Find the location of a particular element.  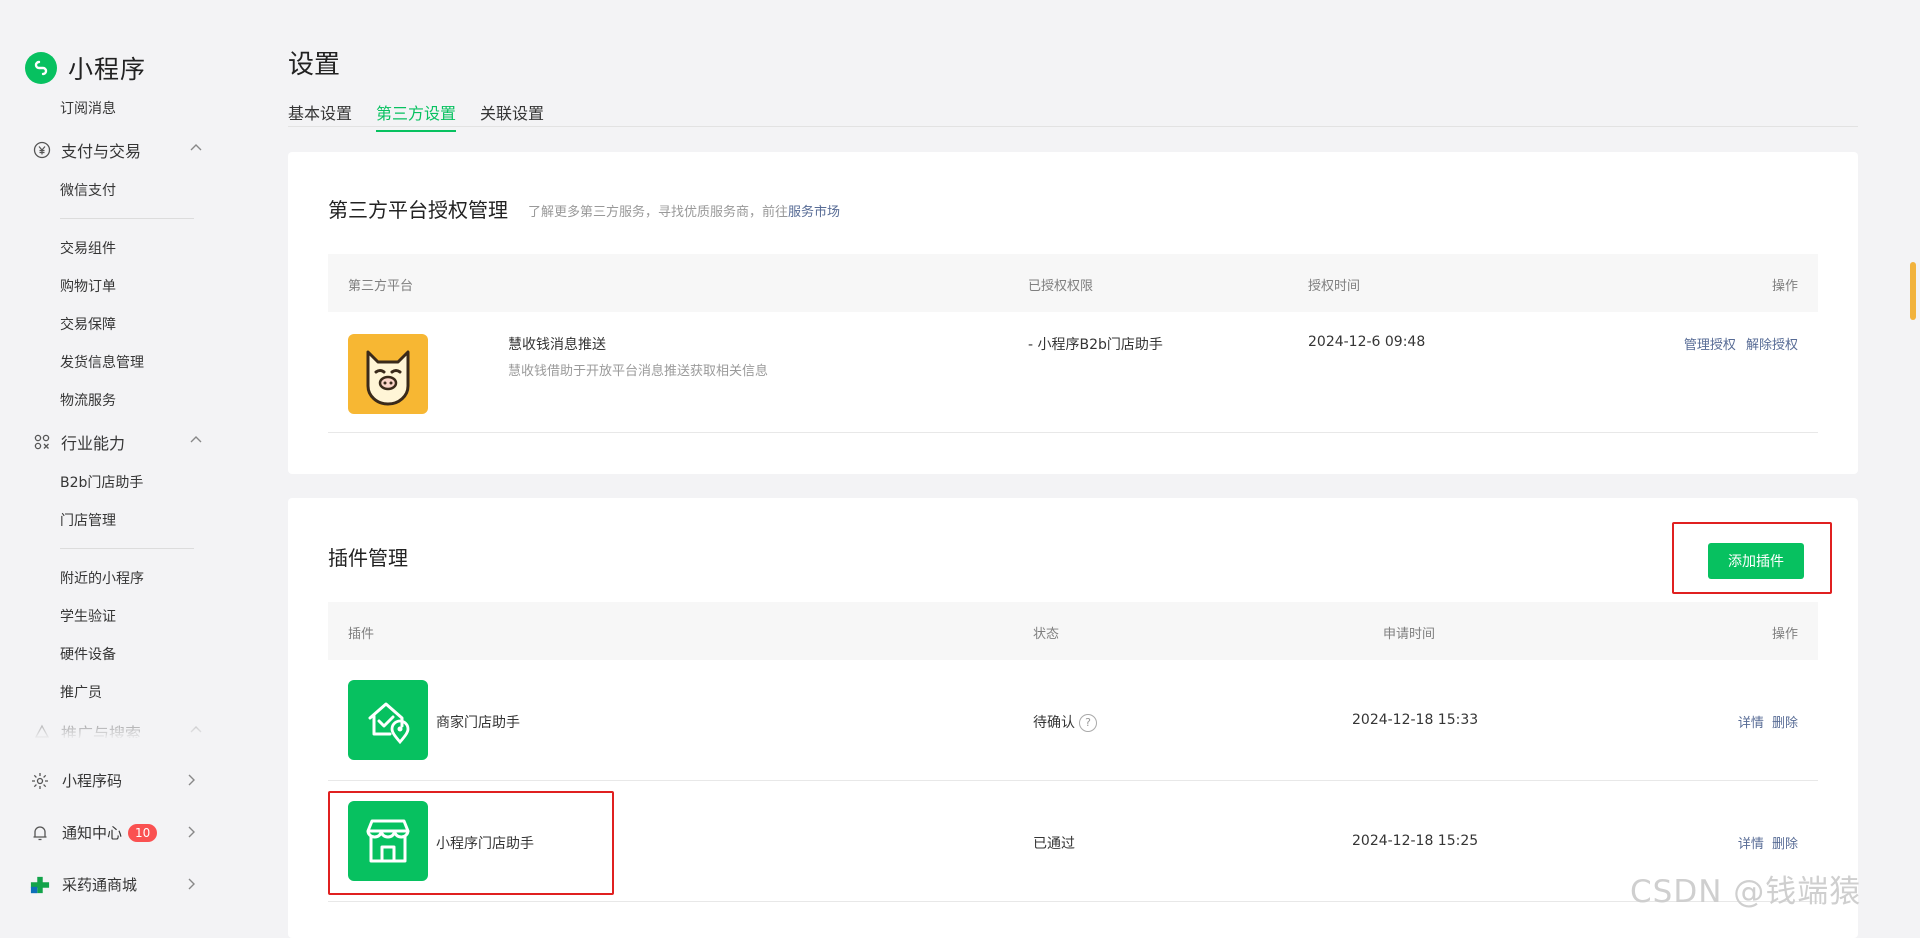

plugin-table-header: 插件 状态 申请时间 操作 is located at coordinates (1073, 631).